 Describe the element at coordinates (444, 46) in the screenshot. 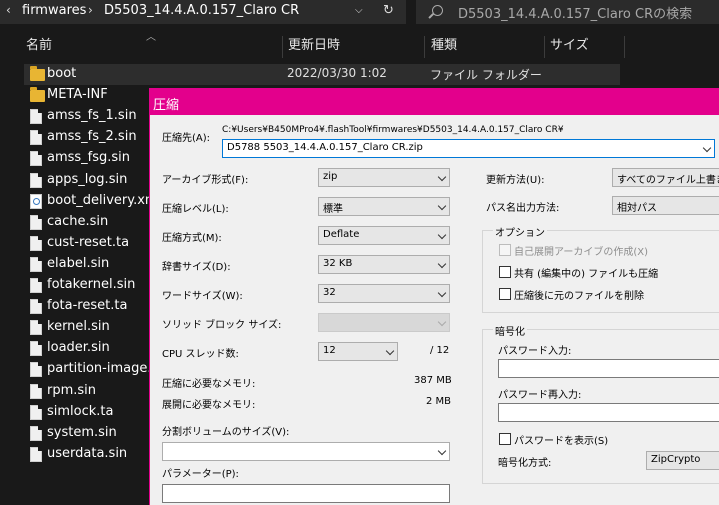

I see `column-header-type: 種類` at that location.